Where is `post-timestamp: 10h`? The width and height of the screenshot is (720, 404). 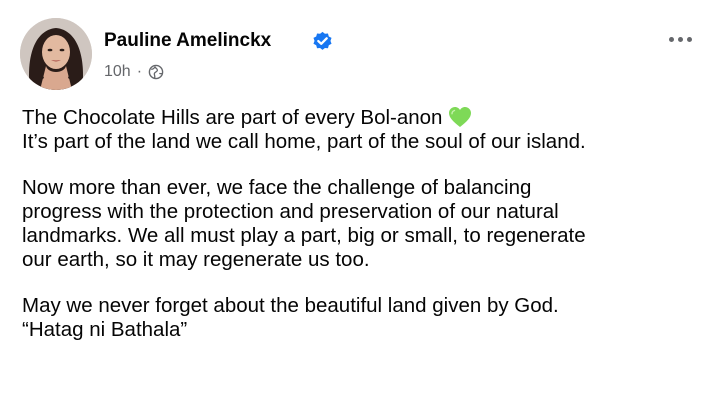 post-timestamp: 10h is located at coordinates (117, 72).